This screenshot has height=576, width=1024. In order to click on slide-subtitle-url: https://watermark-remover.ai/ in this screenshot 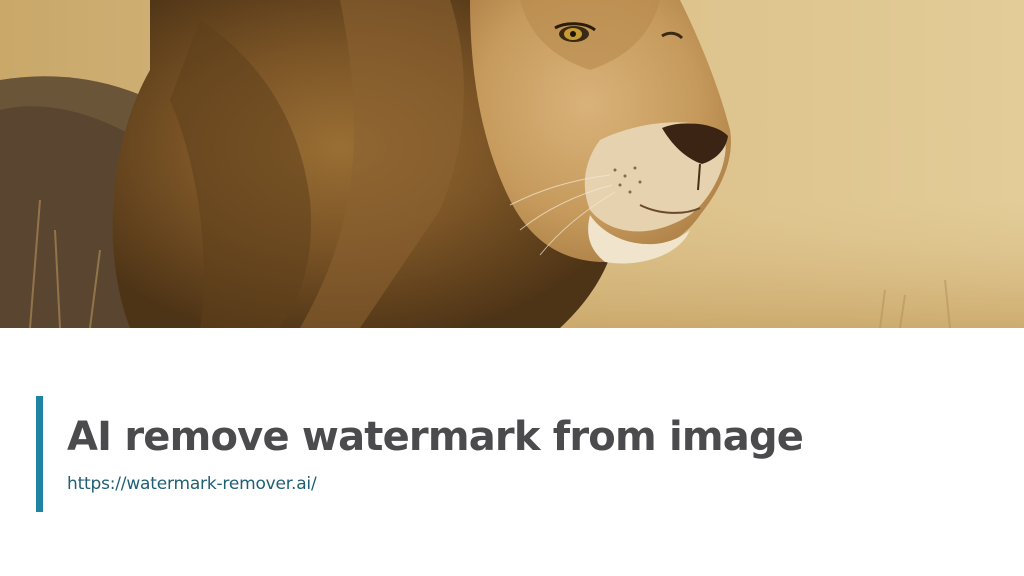, I will do `click(192, 484)`.